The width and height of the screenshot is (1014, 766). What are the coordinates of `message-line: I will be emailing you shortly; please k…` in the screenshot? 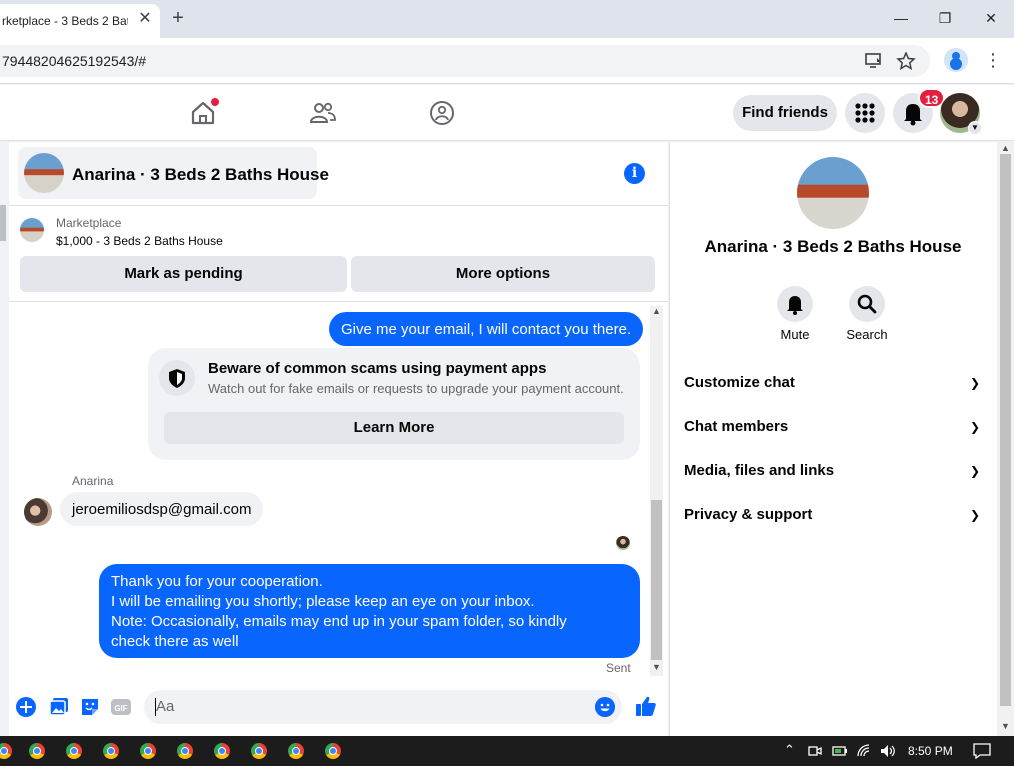 It's located at (323, 601).